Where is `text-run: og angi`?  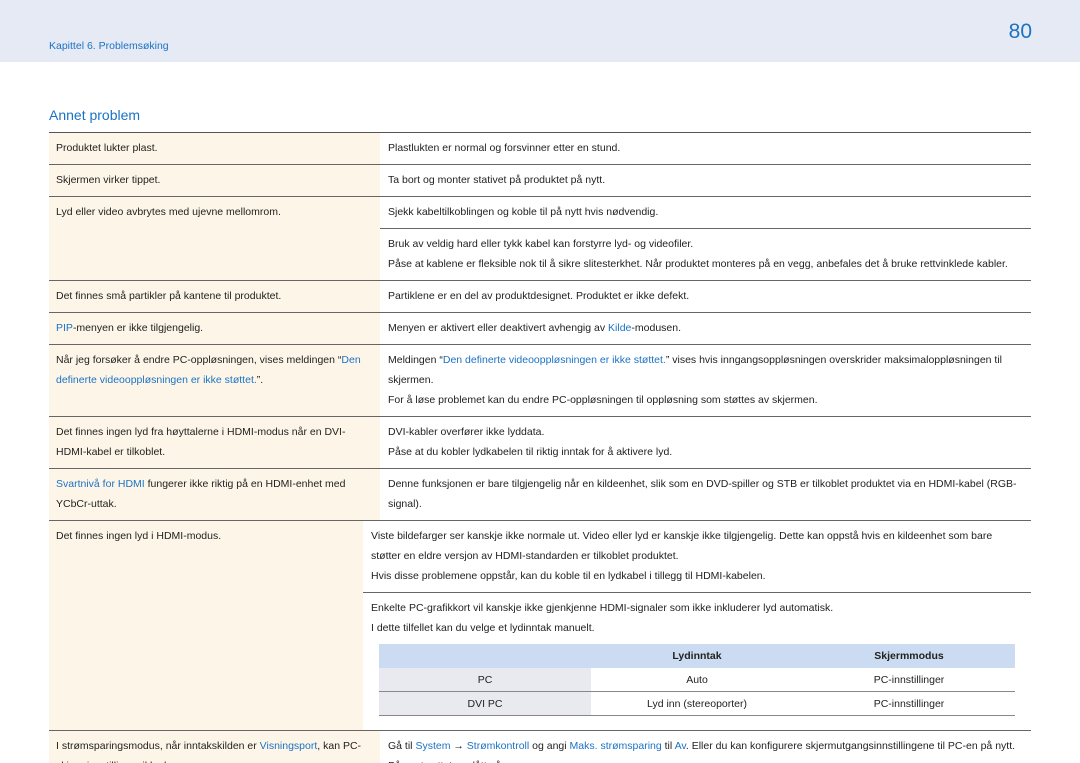 text-run: og angi is located at coordinates (549, 746).